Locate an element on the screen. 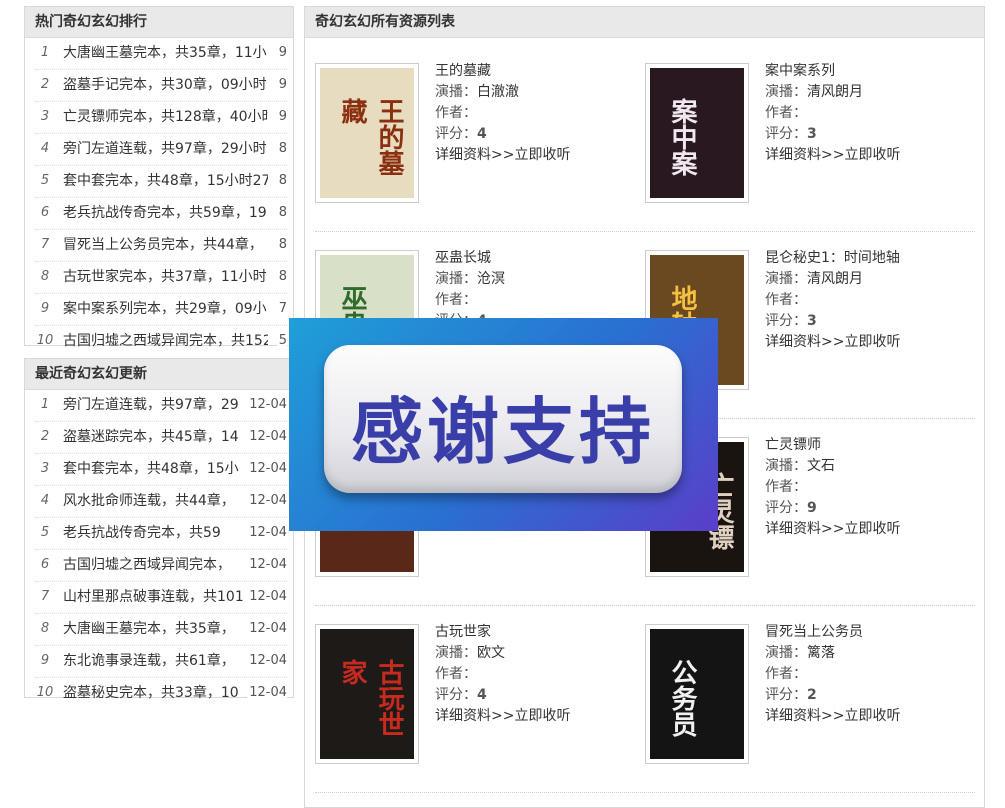 Image resolution: width=1005 pixels, height=808 pixels. update-title-link: 盗墓迷踪完本，共45章，14 is located at coordinates (165, 437).